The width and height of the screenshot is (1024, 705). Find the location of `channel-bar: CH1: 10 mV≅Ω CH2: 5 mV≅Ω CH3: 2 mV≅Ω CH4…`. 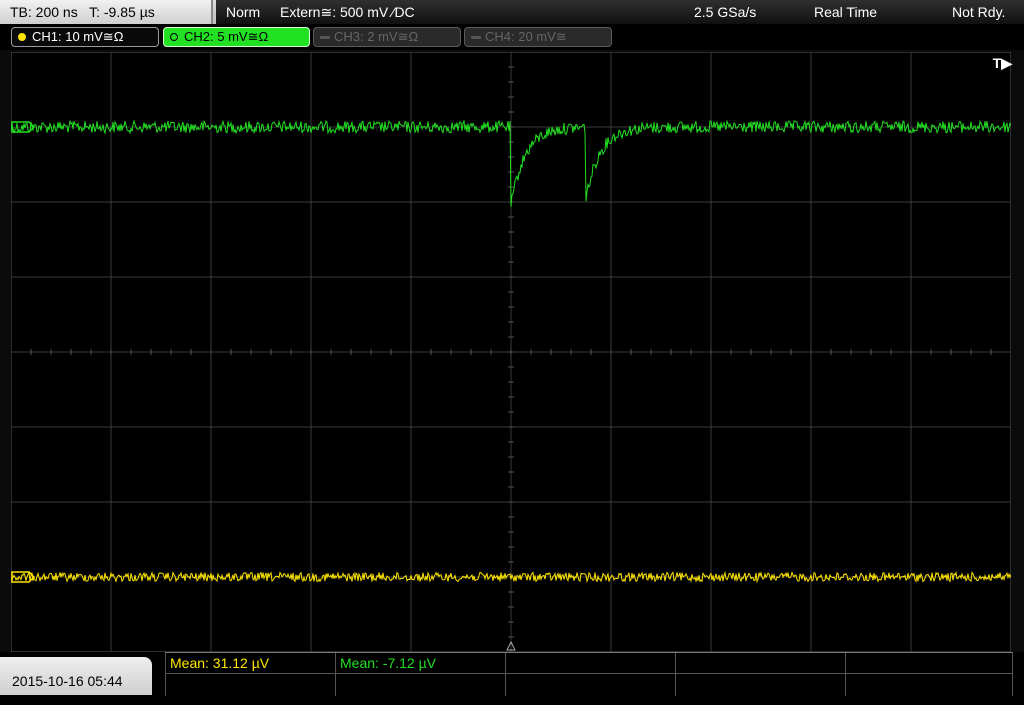

channel-bar: CH1: 10 mV≅Ω CH2: 5 mV≅Ω CH3: 2 mV≅Ω CH4… is located at coordinates (512, 37).